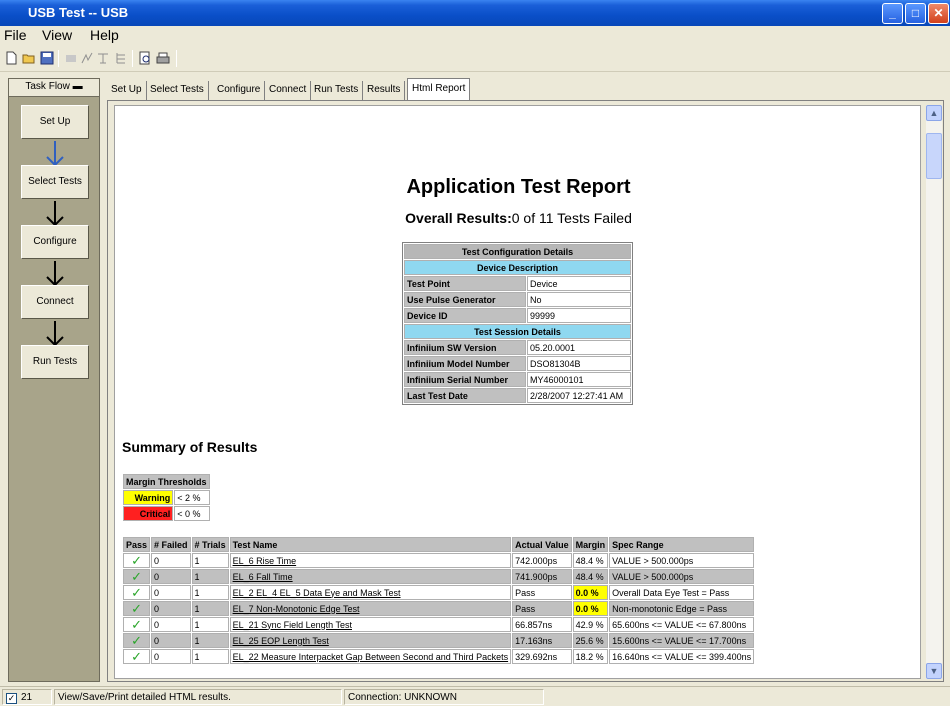 This screenshot has width=950, height=706. What do you see at coordinates (542, 624) in the screenshot?
I see `actual-value-cell: 66.857ns` at bounding box center [542, 624].